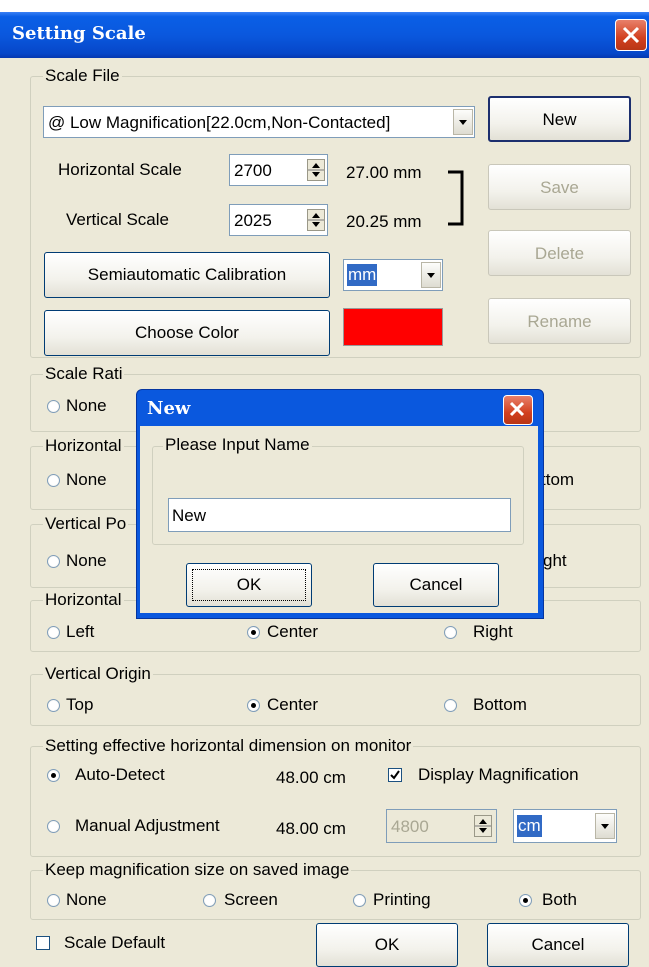  What do you see at coordinates (565, 826) in the screenshot?
I see `monitor-unit-select: cm` at bounding box center [565, 826].